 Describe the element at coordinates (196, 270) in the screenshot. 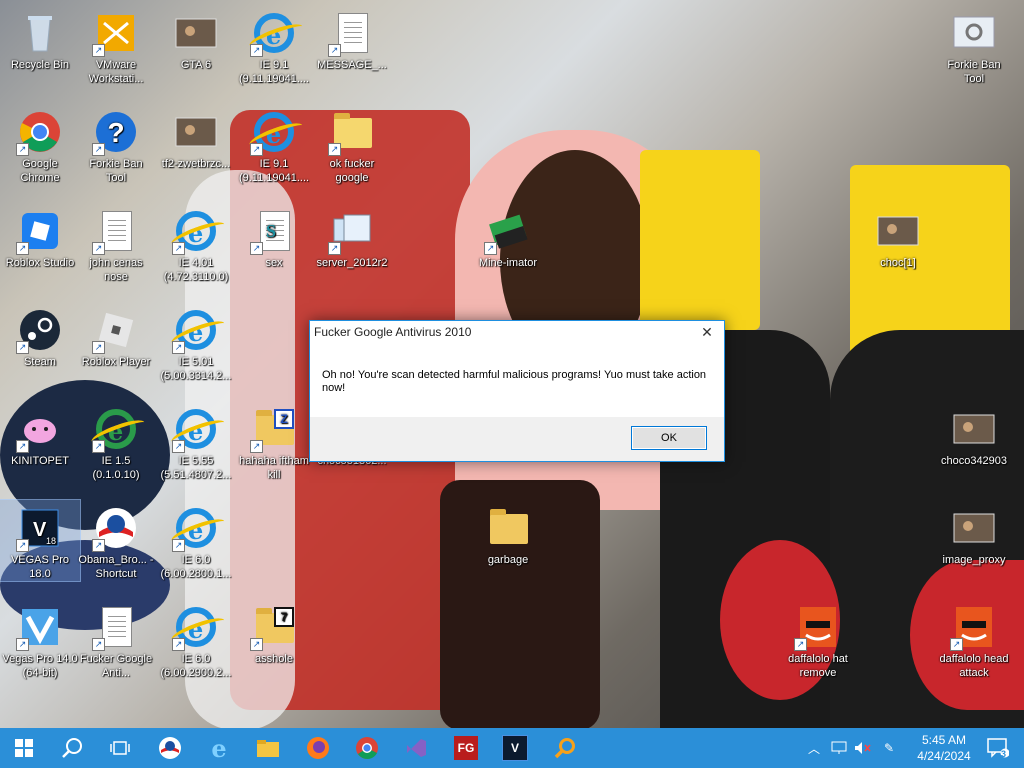

I see `desktop-icon-label: IE 4.01 (4.72.3110.0)` at that location.